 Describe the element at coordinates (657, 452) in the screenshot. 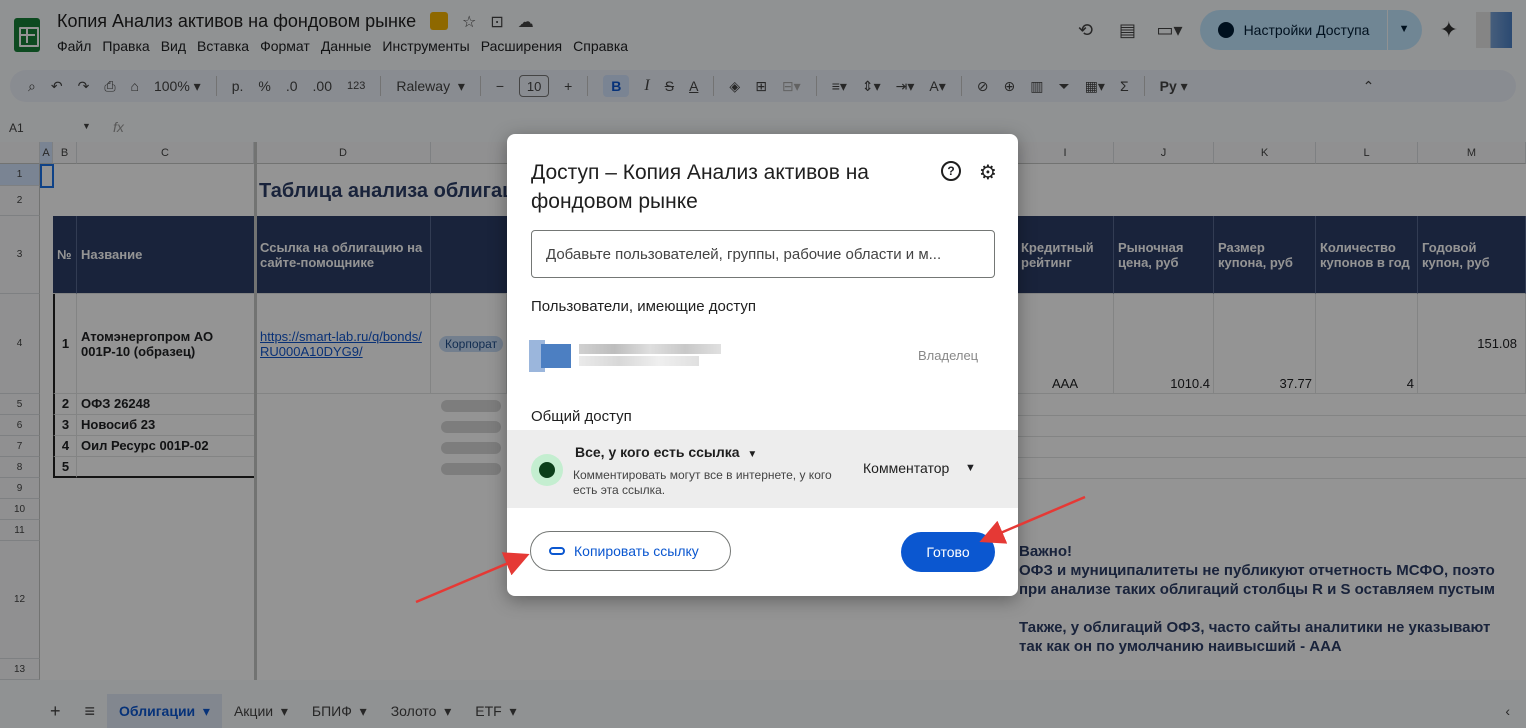

I see `general-access-value: Все, у кого есть ссылка` at that location.